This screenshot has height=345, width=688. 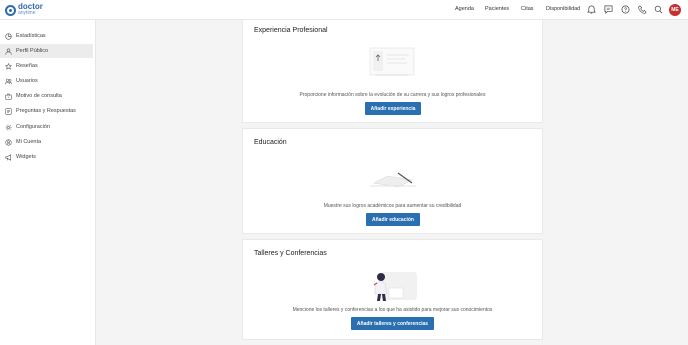 What do you see at coordinates (46, 157) in the screenshot?
I see `sidebar-item-widgets: Widgets` at bounding box center [46, 157].